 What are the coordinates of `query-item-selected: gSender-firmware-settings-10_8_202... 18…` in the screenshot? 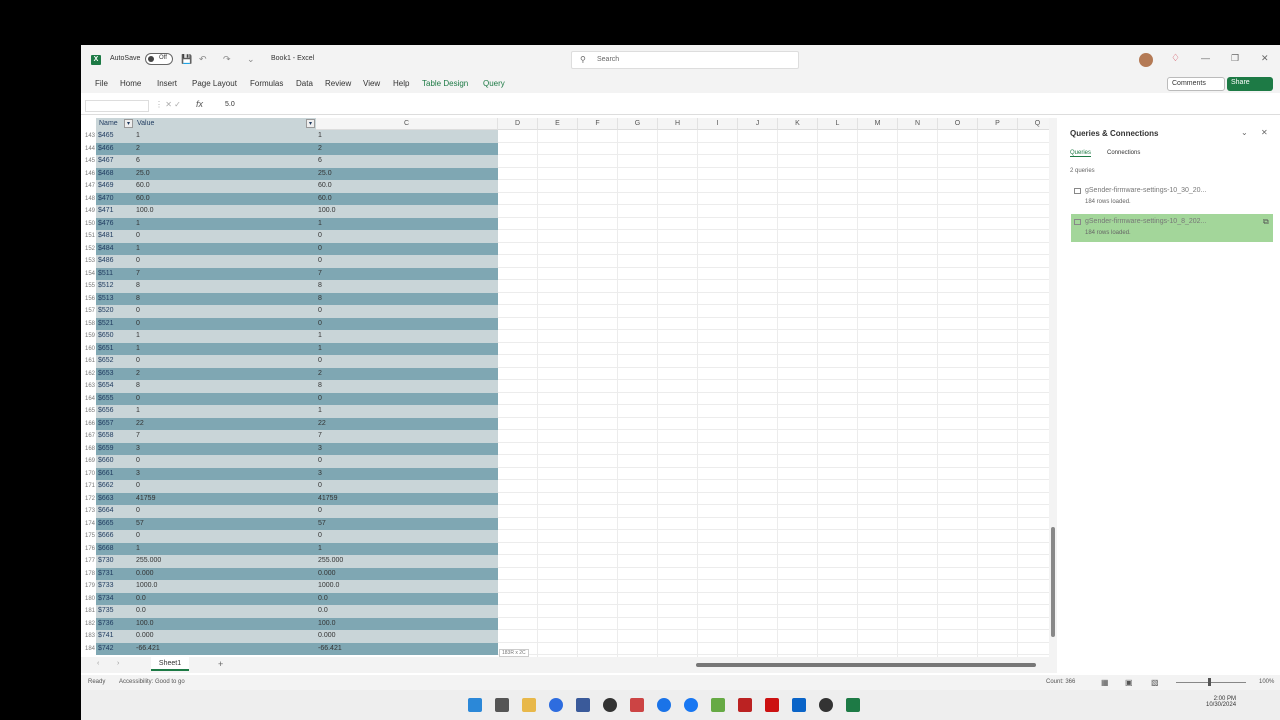 It's located at (1172, 228).